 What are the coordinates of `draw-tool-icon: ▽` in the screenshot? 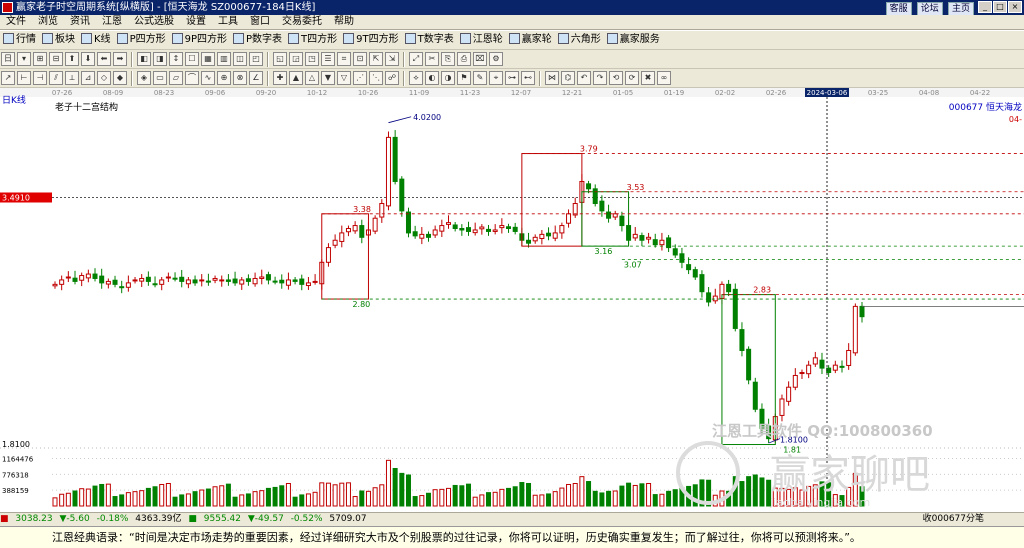 It's located at (344, 78).